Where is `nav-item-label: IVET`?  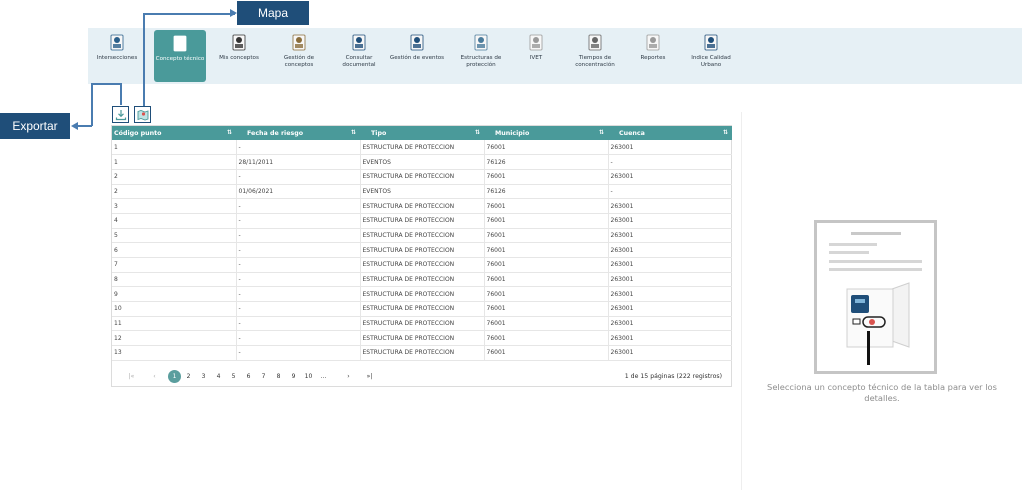 nav-item-label: IVET is located at coordinates (536, 58).